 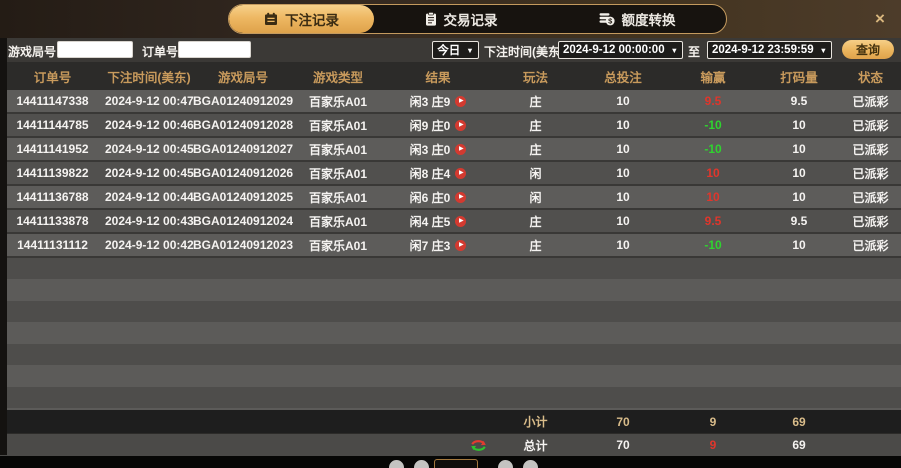 I want to click on cell-order-no: 14411147338, so click(x=52, y=101).